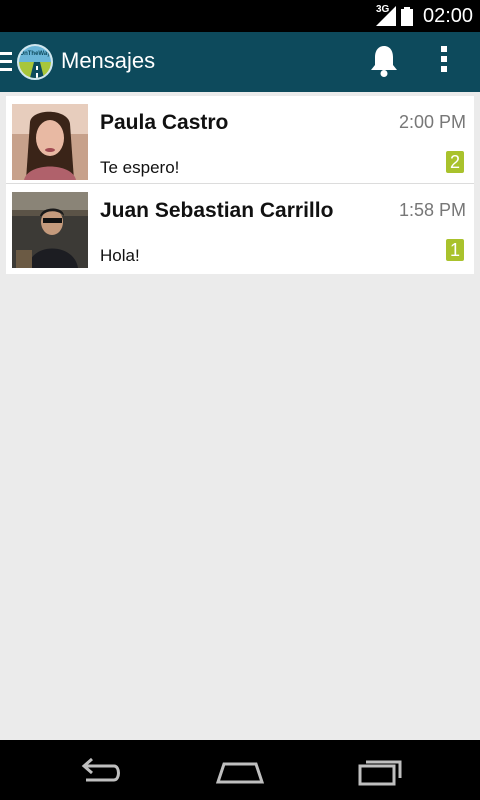 This screenshot has height=800, width=480. What do you see at coordinates (100, 770) in the screenshot?
I see `back-icon` at bounding box center [100, 770].